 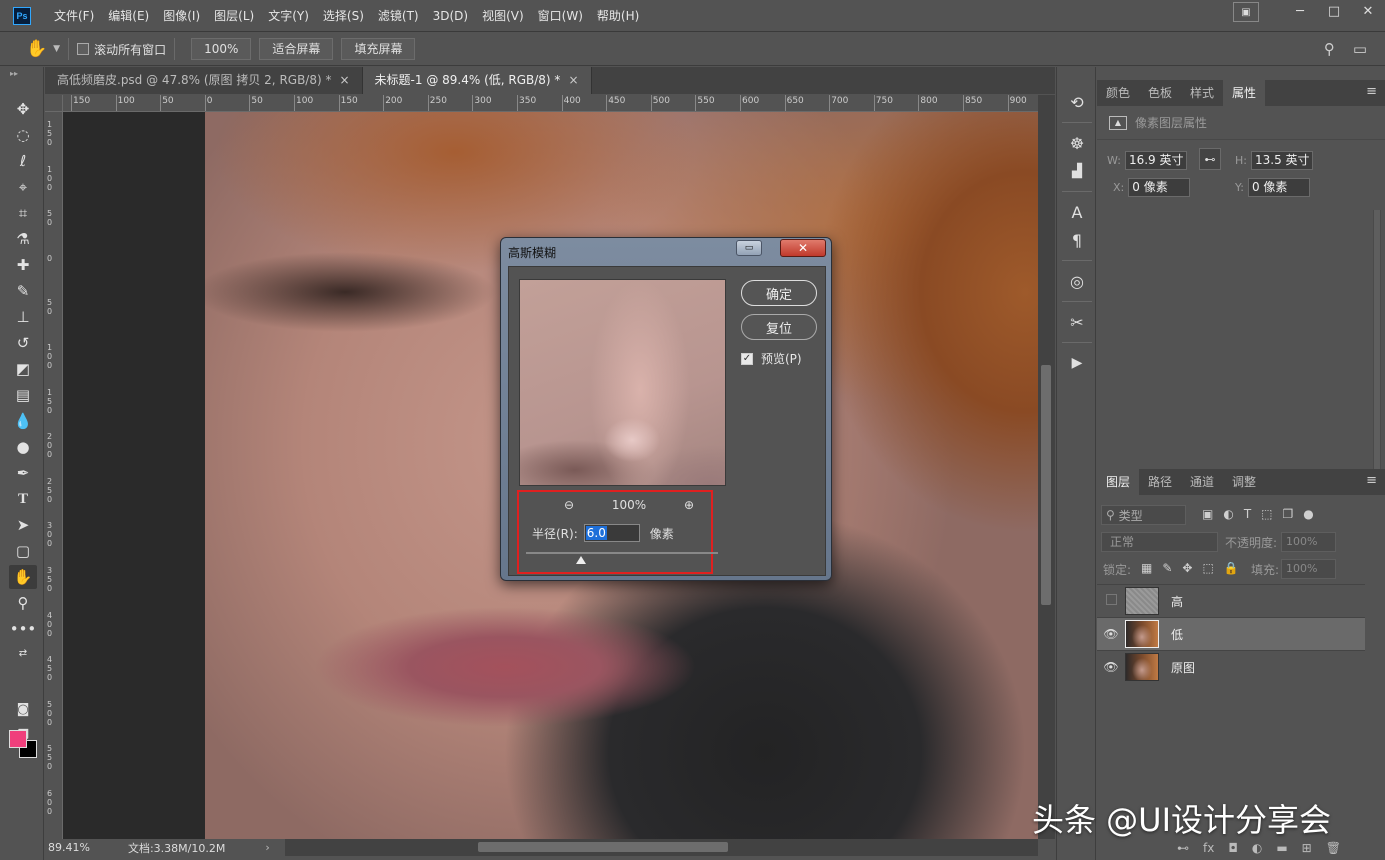 What do you see at coordinates (1368, 11) in the screenshot?
I see `close-icon: ✕` at bounding box center [1368, 11].